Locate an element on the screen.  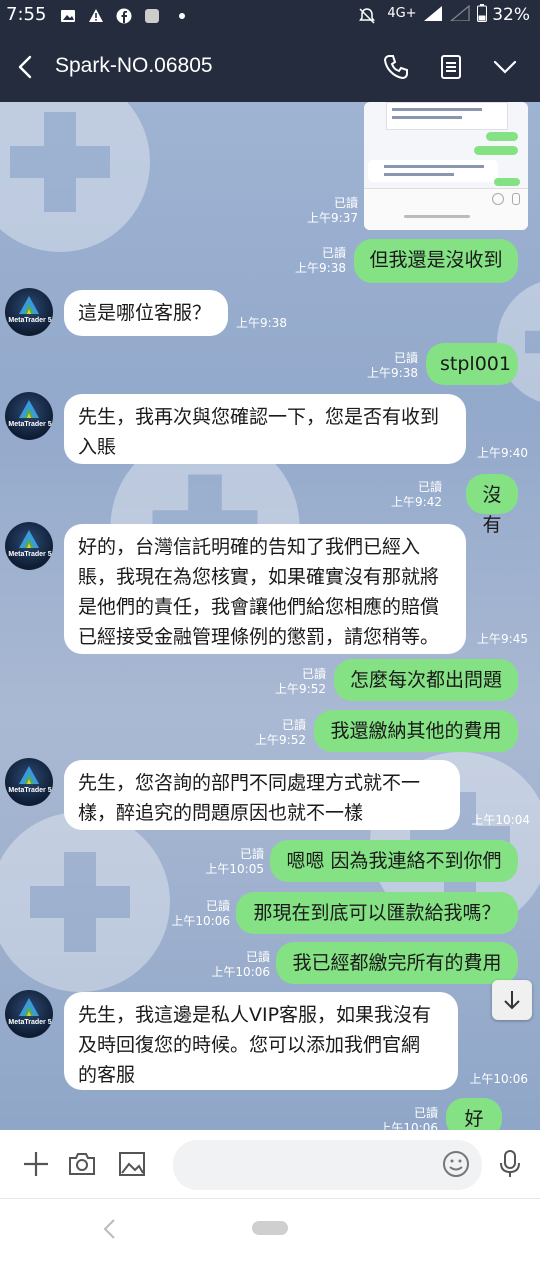
incoming-message: 先生，我再次與您確認一下，您是否有收到 入賬 is located at coordinates (265, 429).